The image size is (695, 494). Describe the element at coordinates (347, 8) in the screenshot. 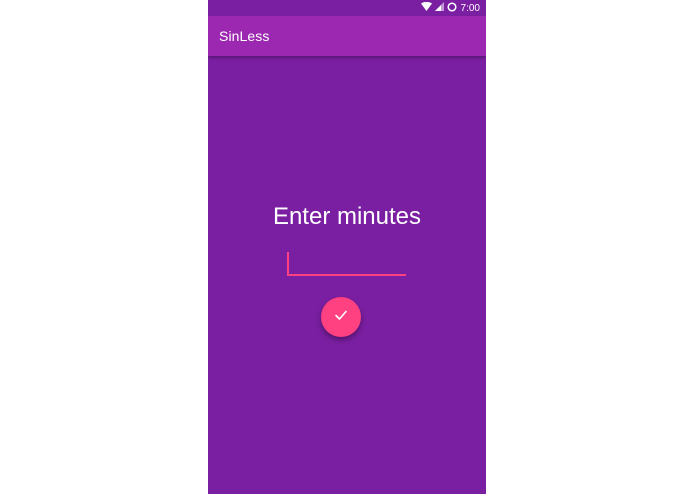

I see `status-bar: 7:00` at that location.